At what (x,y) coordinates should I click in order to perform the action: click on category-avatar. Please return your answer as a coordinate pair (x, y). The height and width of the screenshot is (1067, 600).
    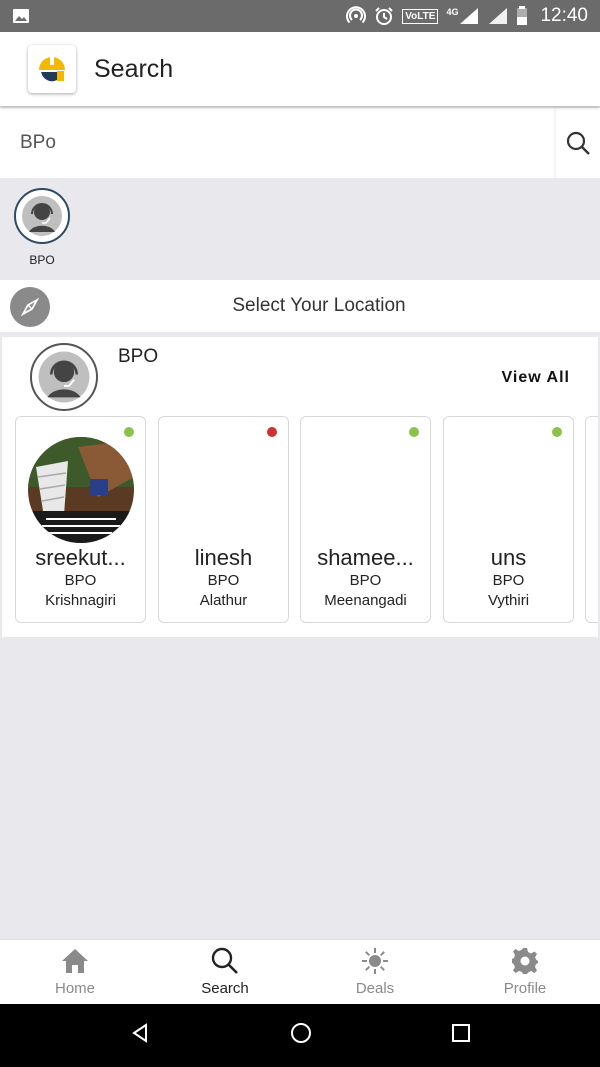
    Looking at the image, I should click on (42, 216).